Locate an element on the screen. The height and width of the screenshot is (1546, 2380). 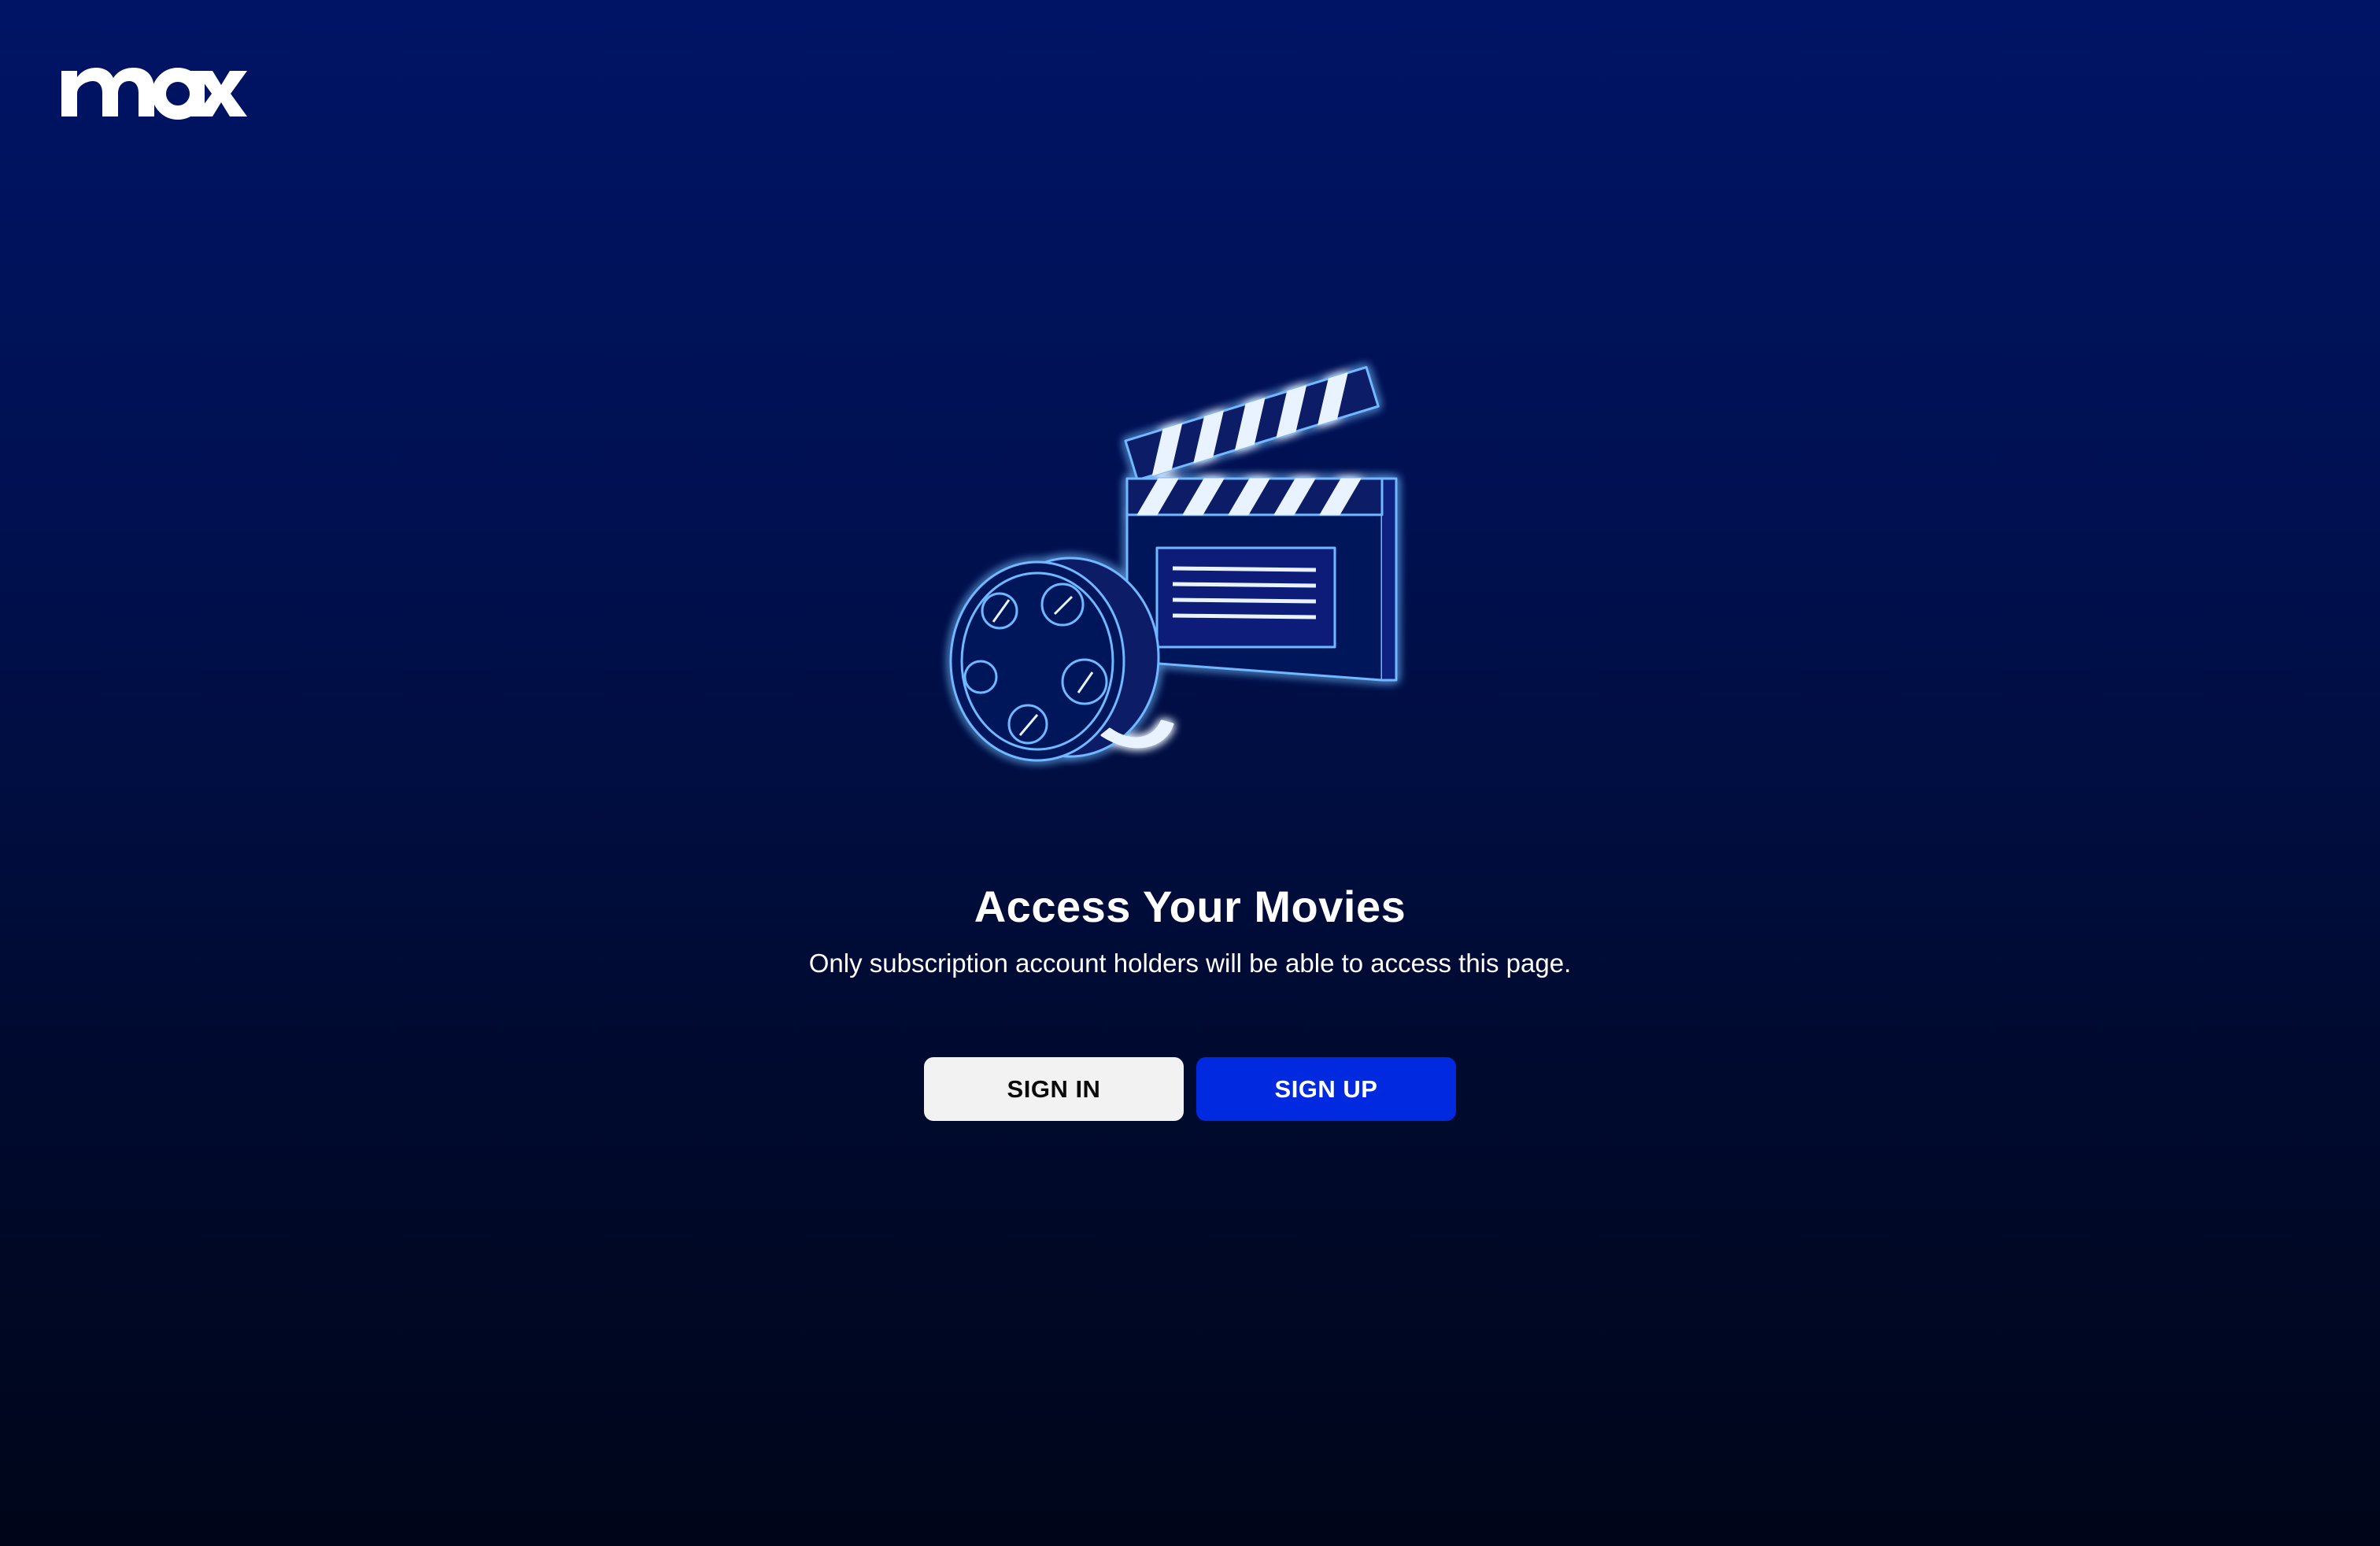
sign-in-button: SIGN IN is located at coordinates (1054, 1089).